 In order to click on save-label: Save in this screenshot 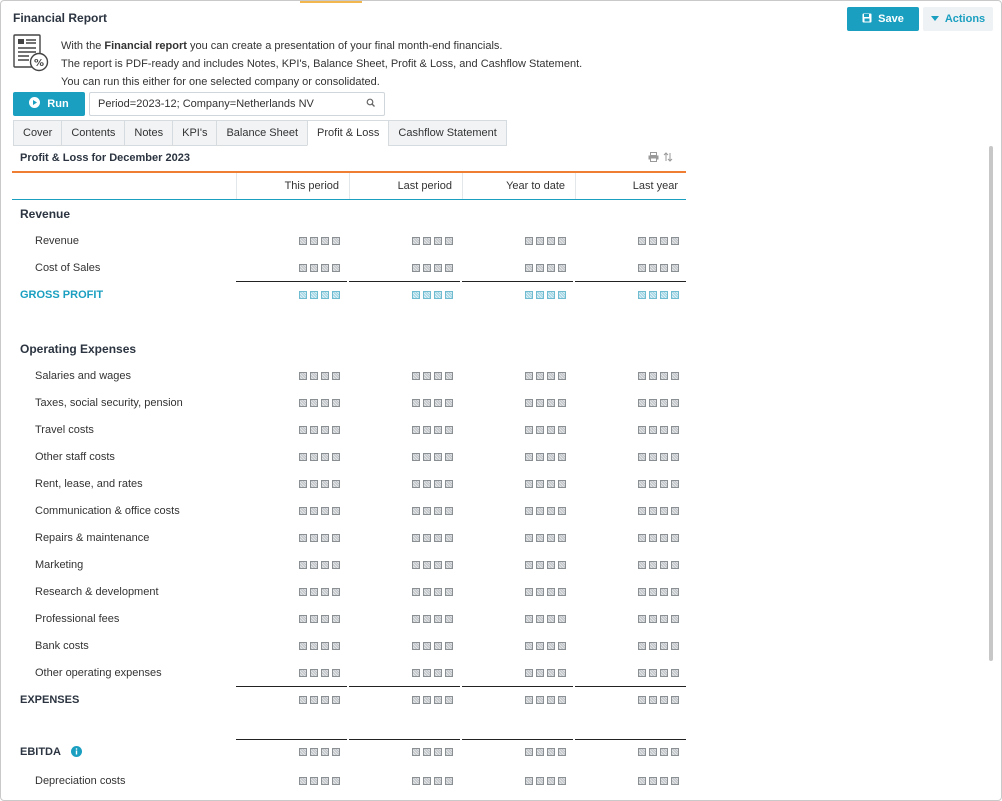, I will do `click(891, 19)`.